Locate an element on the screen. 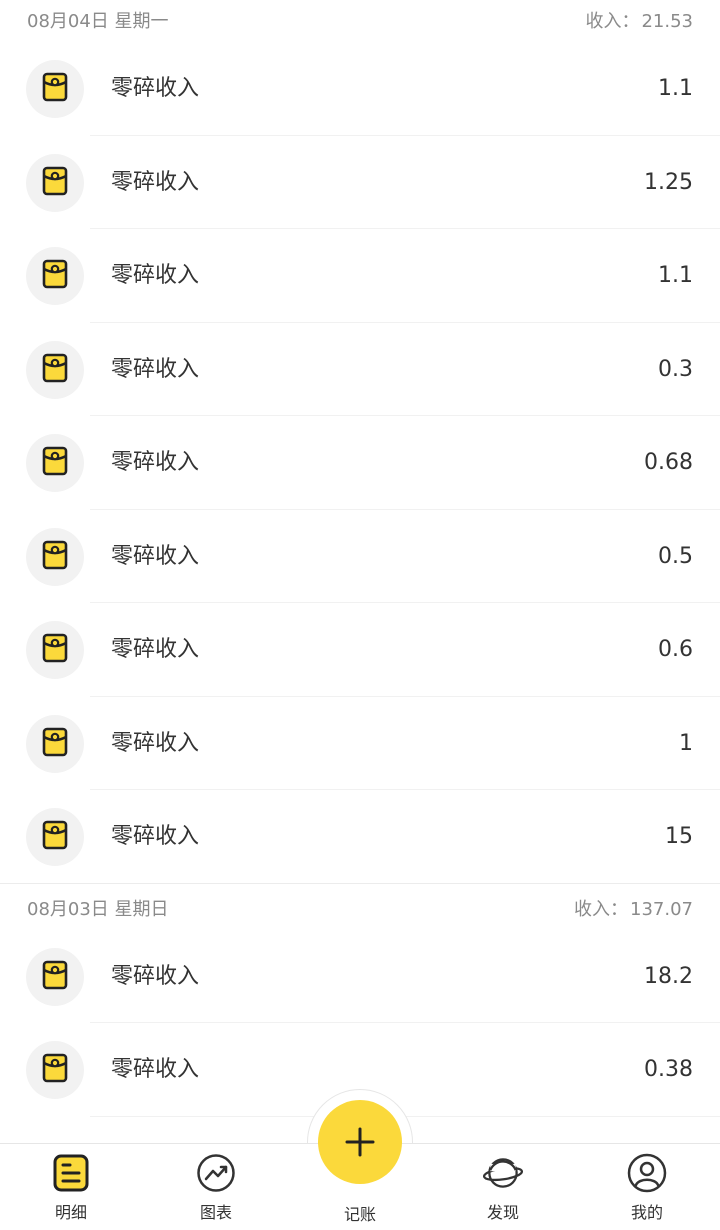 The height and width of the screenshot is (1230, 720). list-item: 零碎收入 0.68 is located at coordinates (360, 463).